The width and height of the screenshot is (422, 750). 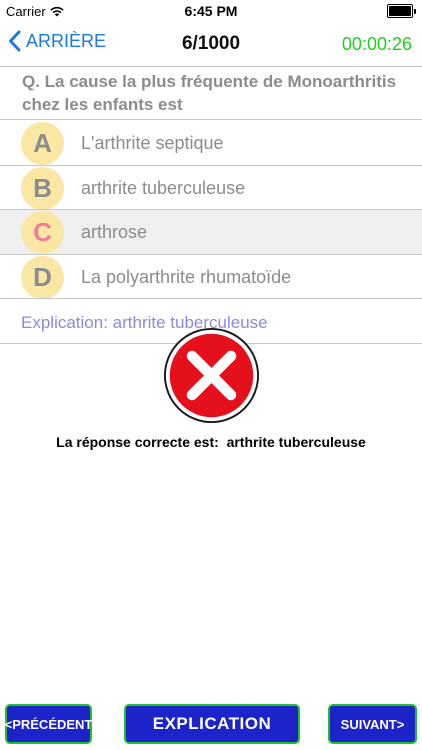 I want to click on wrong-x-icon, so click(x=211, y=375).